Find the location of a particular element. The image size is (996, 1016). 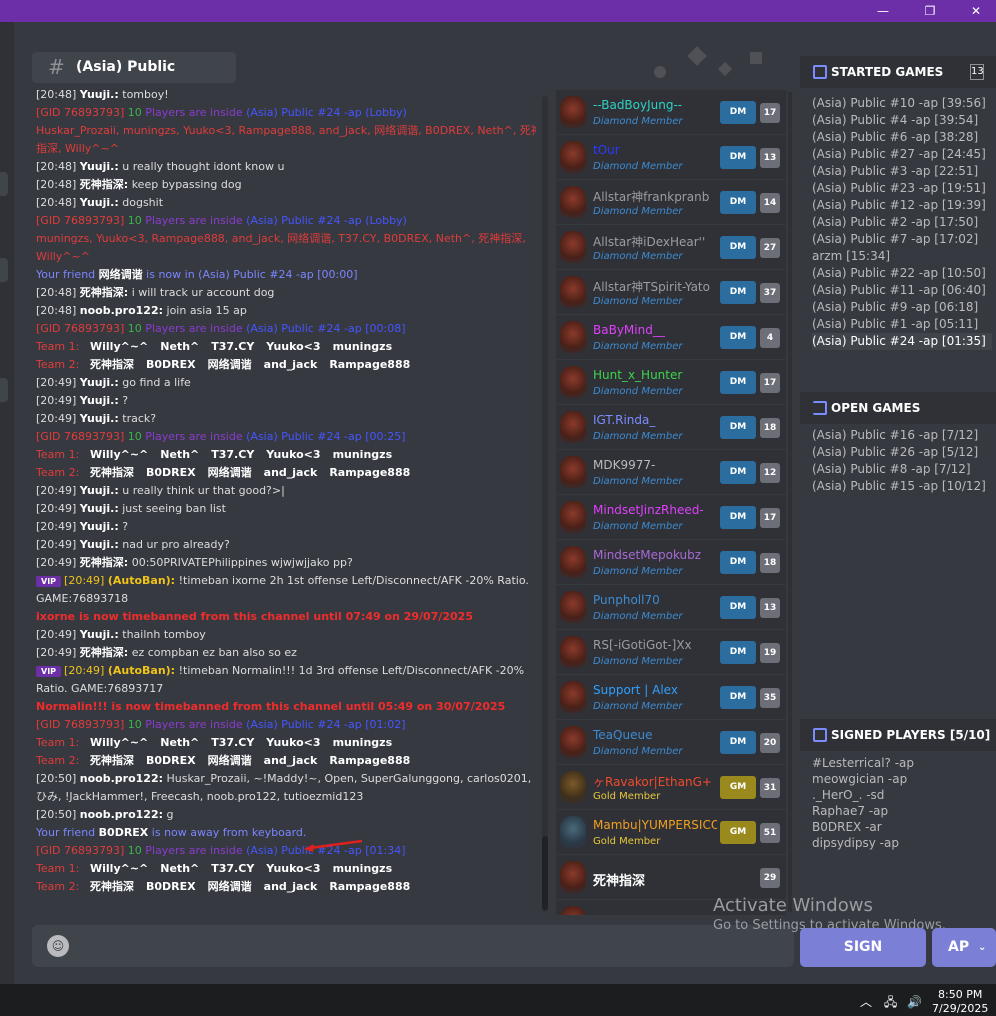

restore-button: ❐ is located at coordinates (930, 11).